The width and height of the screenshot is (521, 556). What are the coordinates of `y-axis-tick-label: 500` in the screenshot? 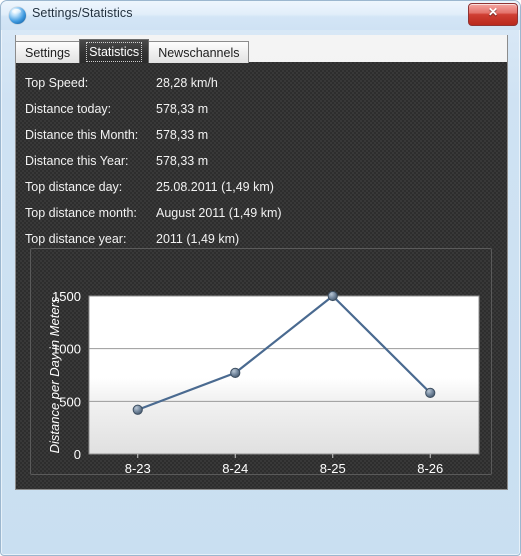 It's located at (70, 401).